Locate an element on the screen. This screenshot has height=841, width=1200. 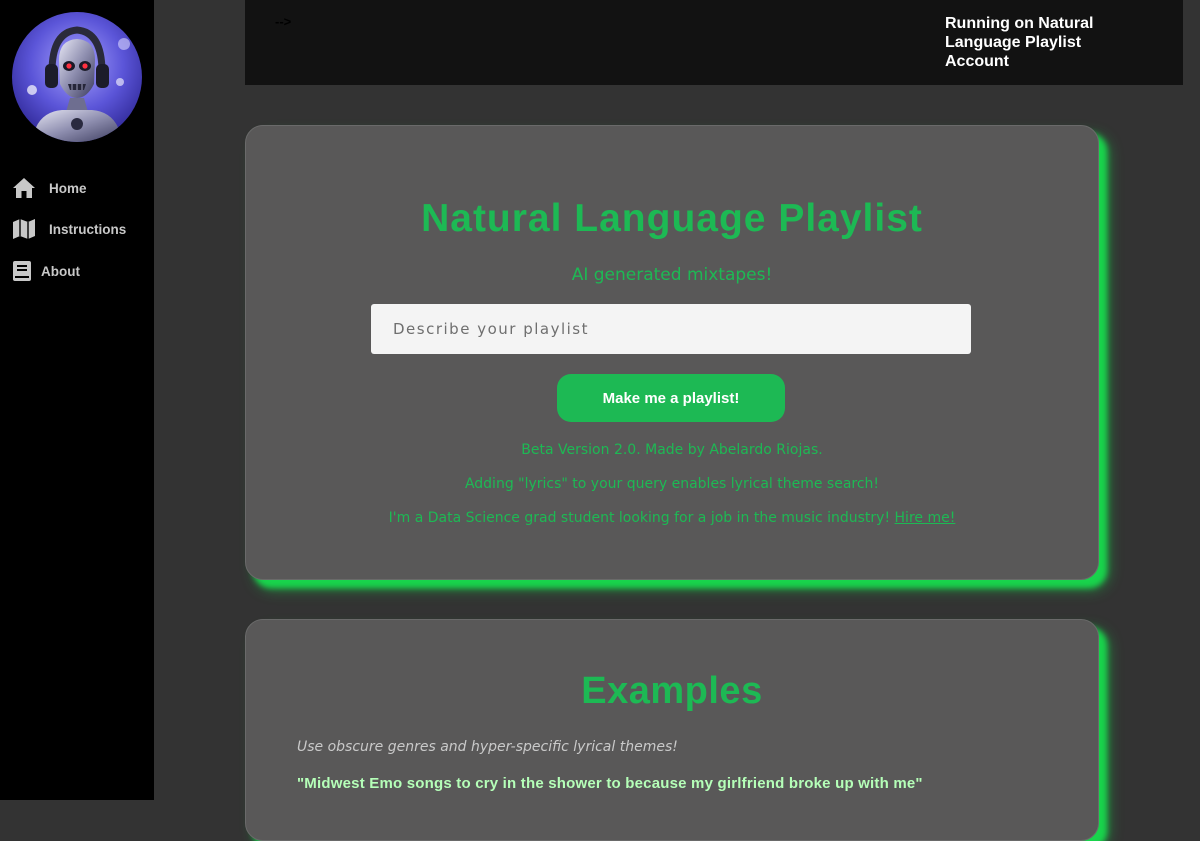
home-icon is located at coordinates (24, 188).